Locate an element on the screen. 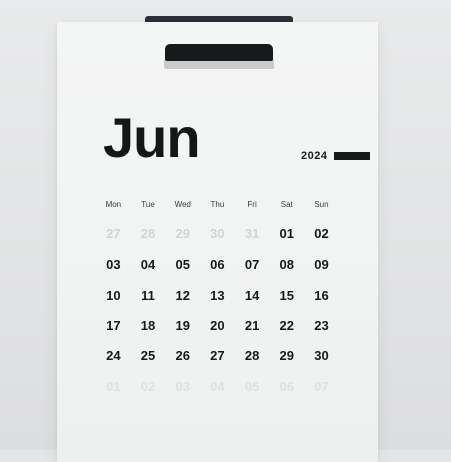 The width and height of the screenshot is (451, 462). binder-clip is located at coordinates (219, 52).